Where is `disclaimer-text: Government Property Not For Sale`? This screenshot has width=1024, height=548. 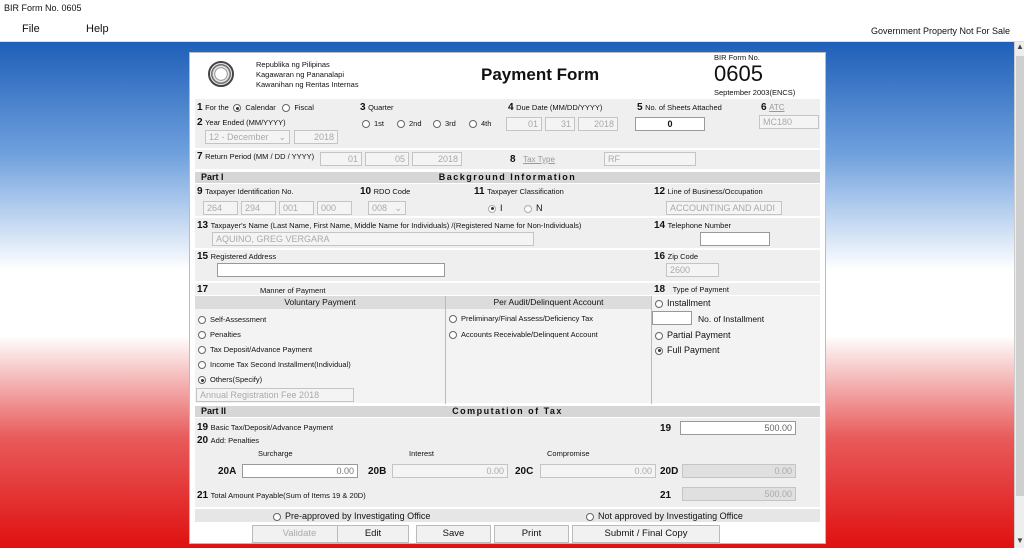
disclaimer-text: Government Property Not For Sale is located at coordinates (940, 31).